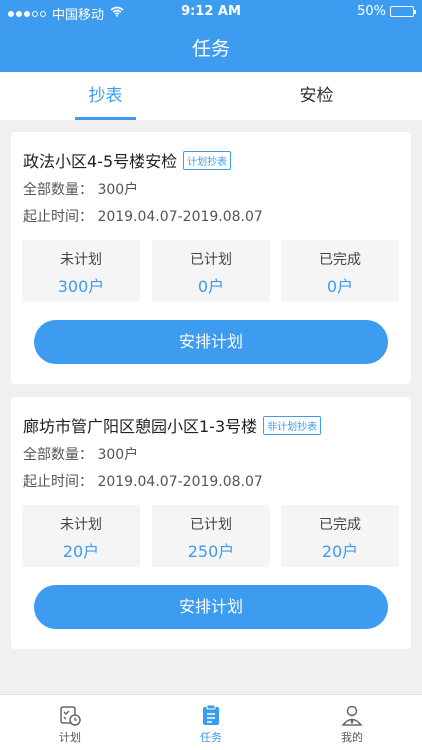  Describe the element at coordinates (352, 715) in the screenshot. I see `user-icon` at that location.